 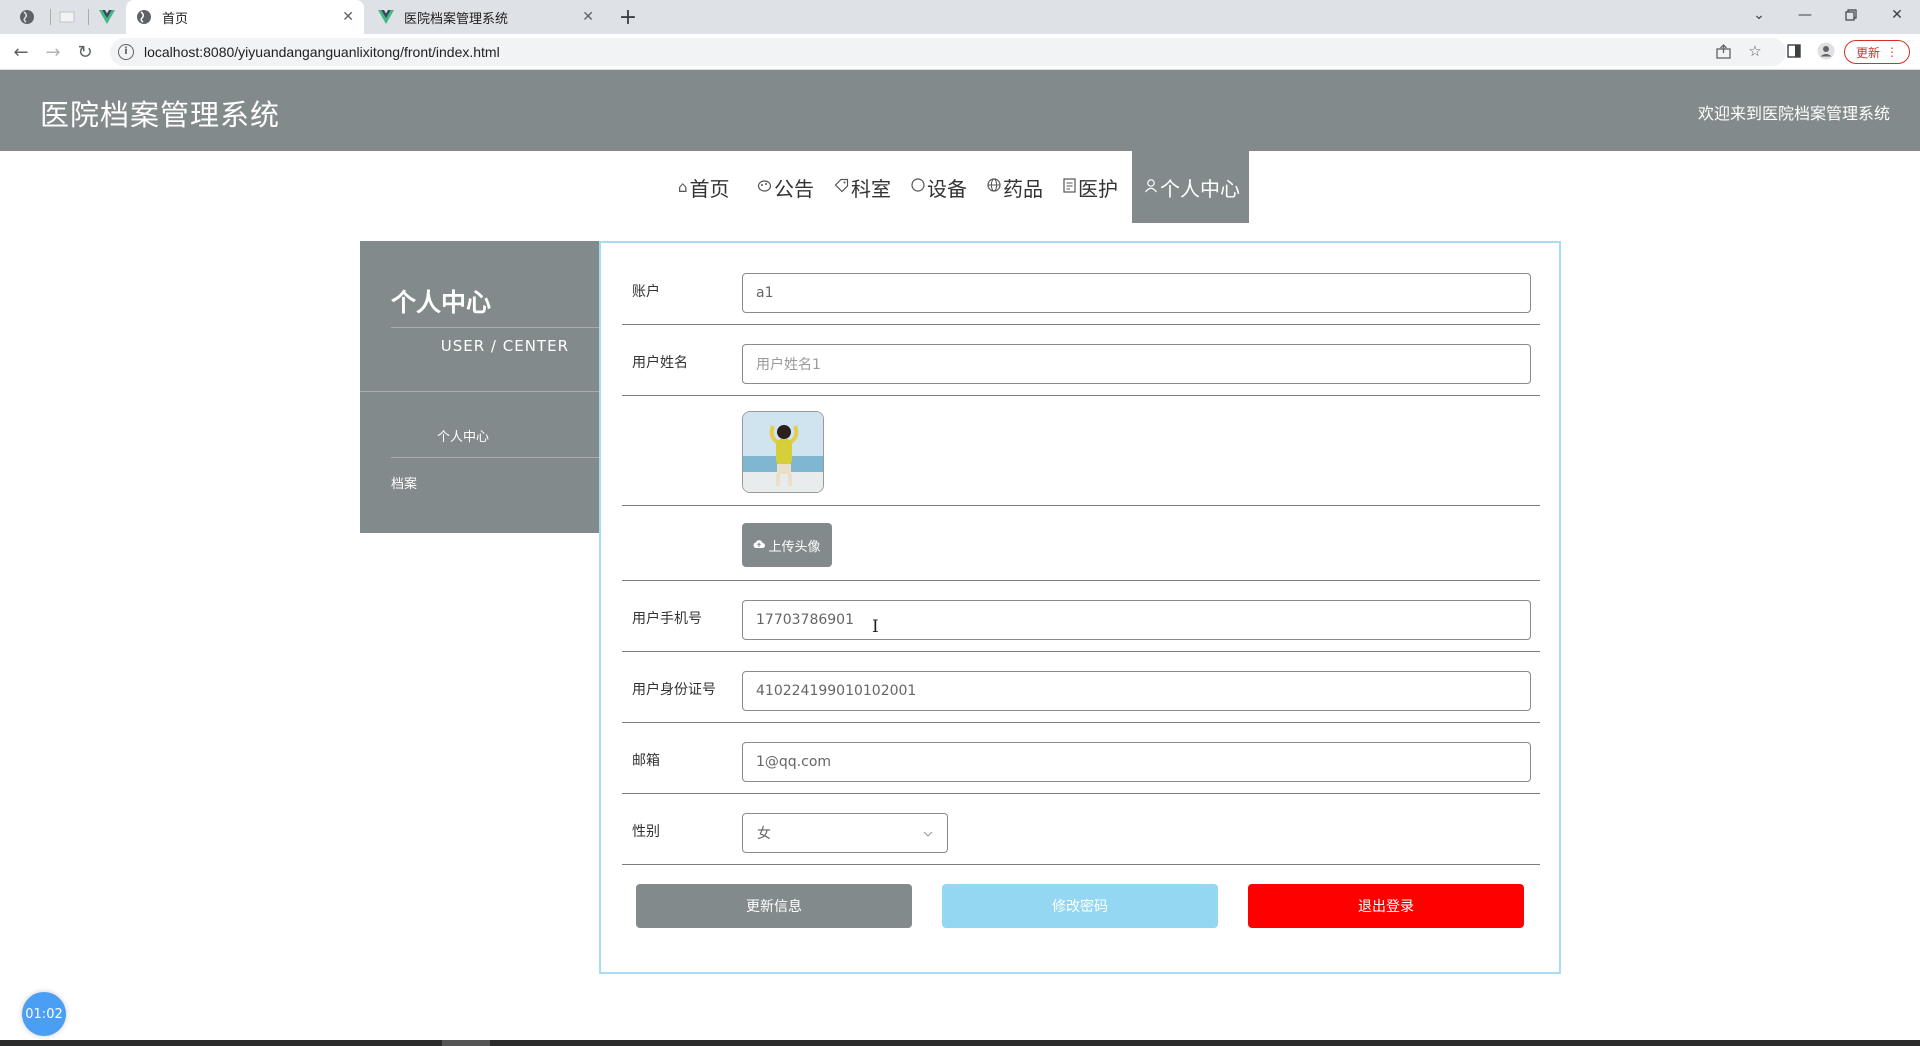 I want to click on browser-tab-bar: 首页 ✕ 医院档案管理系统 ✕ + ⌄ — ✕, so click(x=960, y=17).